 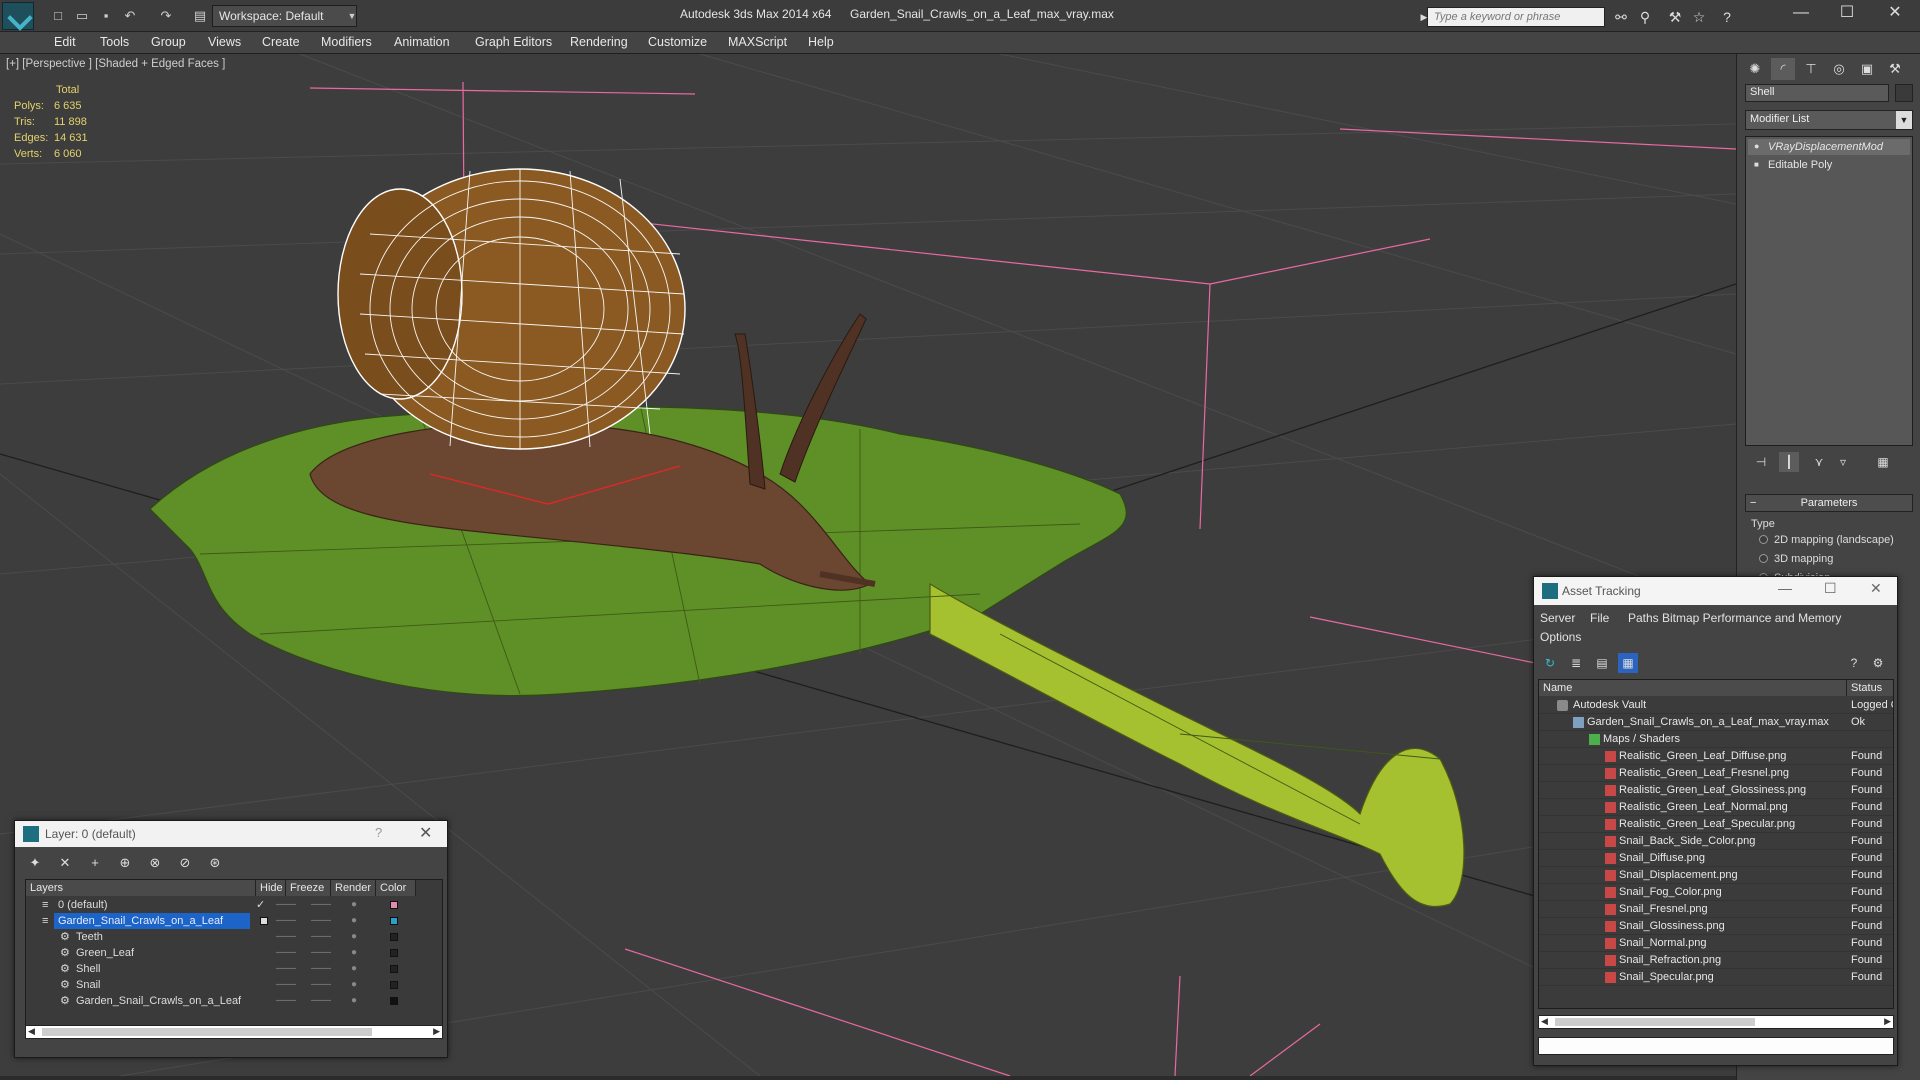 I want to click on list-view-icon: ≣, so click(x=1576, y=663).